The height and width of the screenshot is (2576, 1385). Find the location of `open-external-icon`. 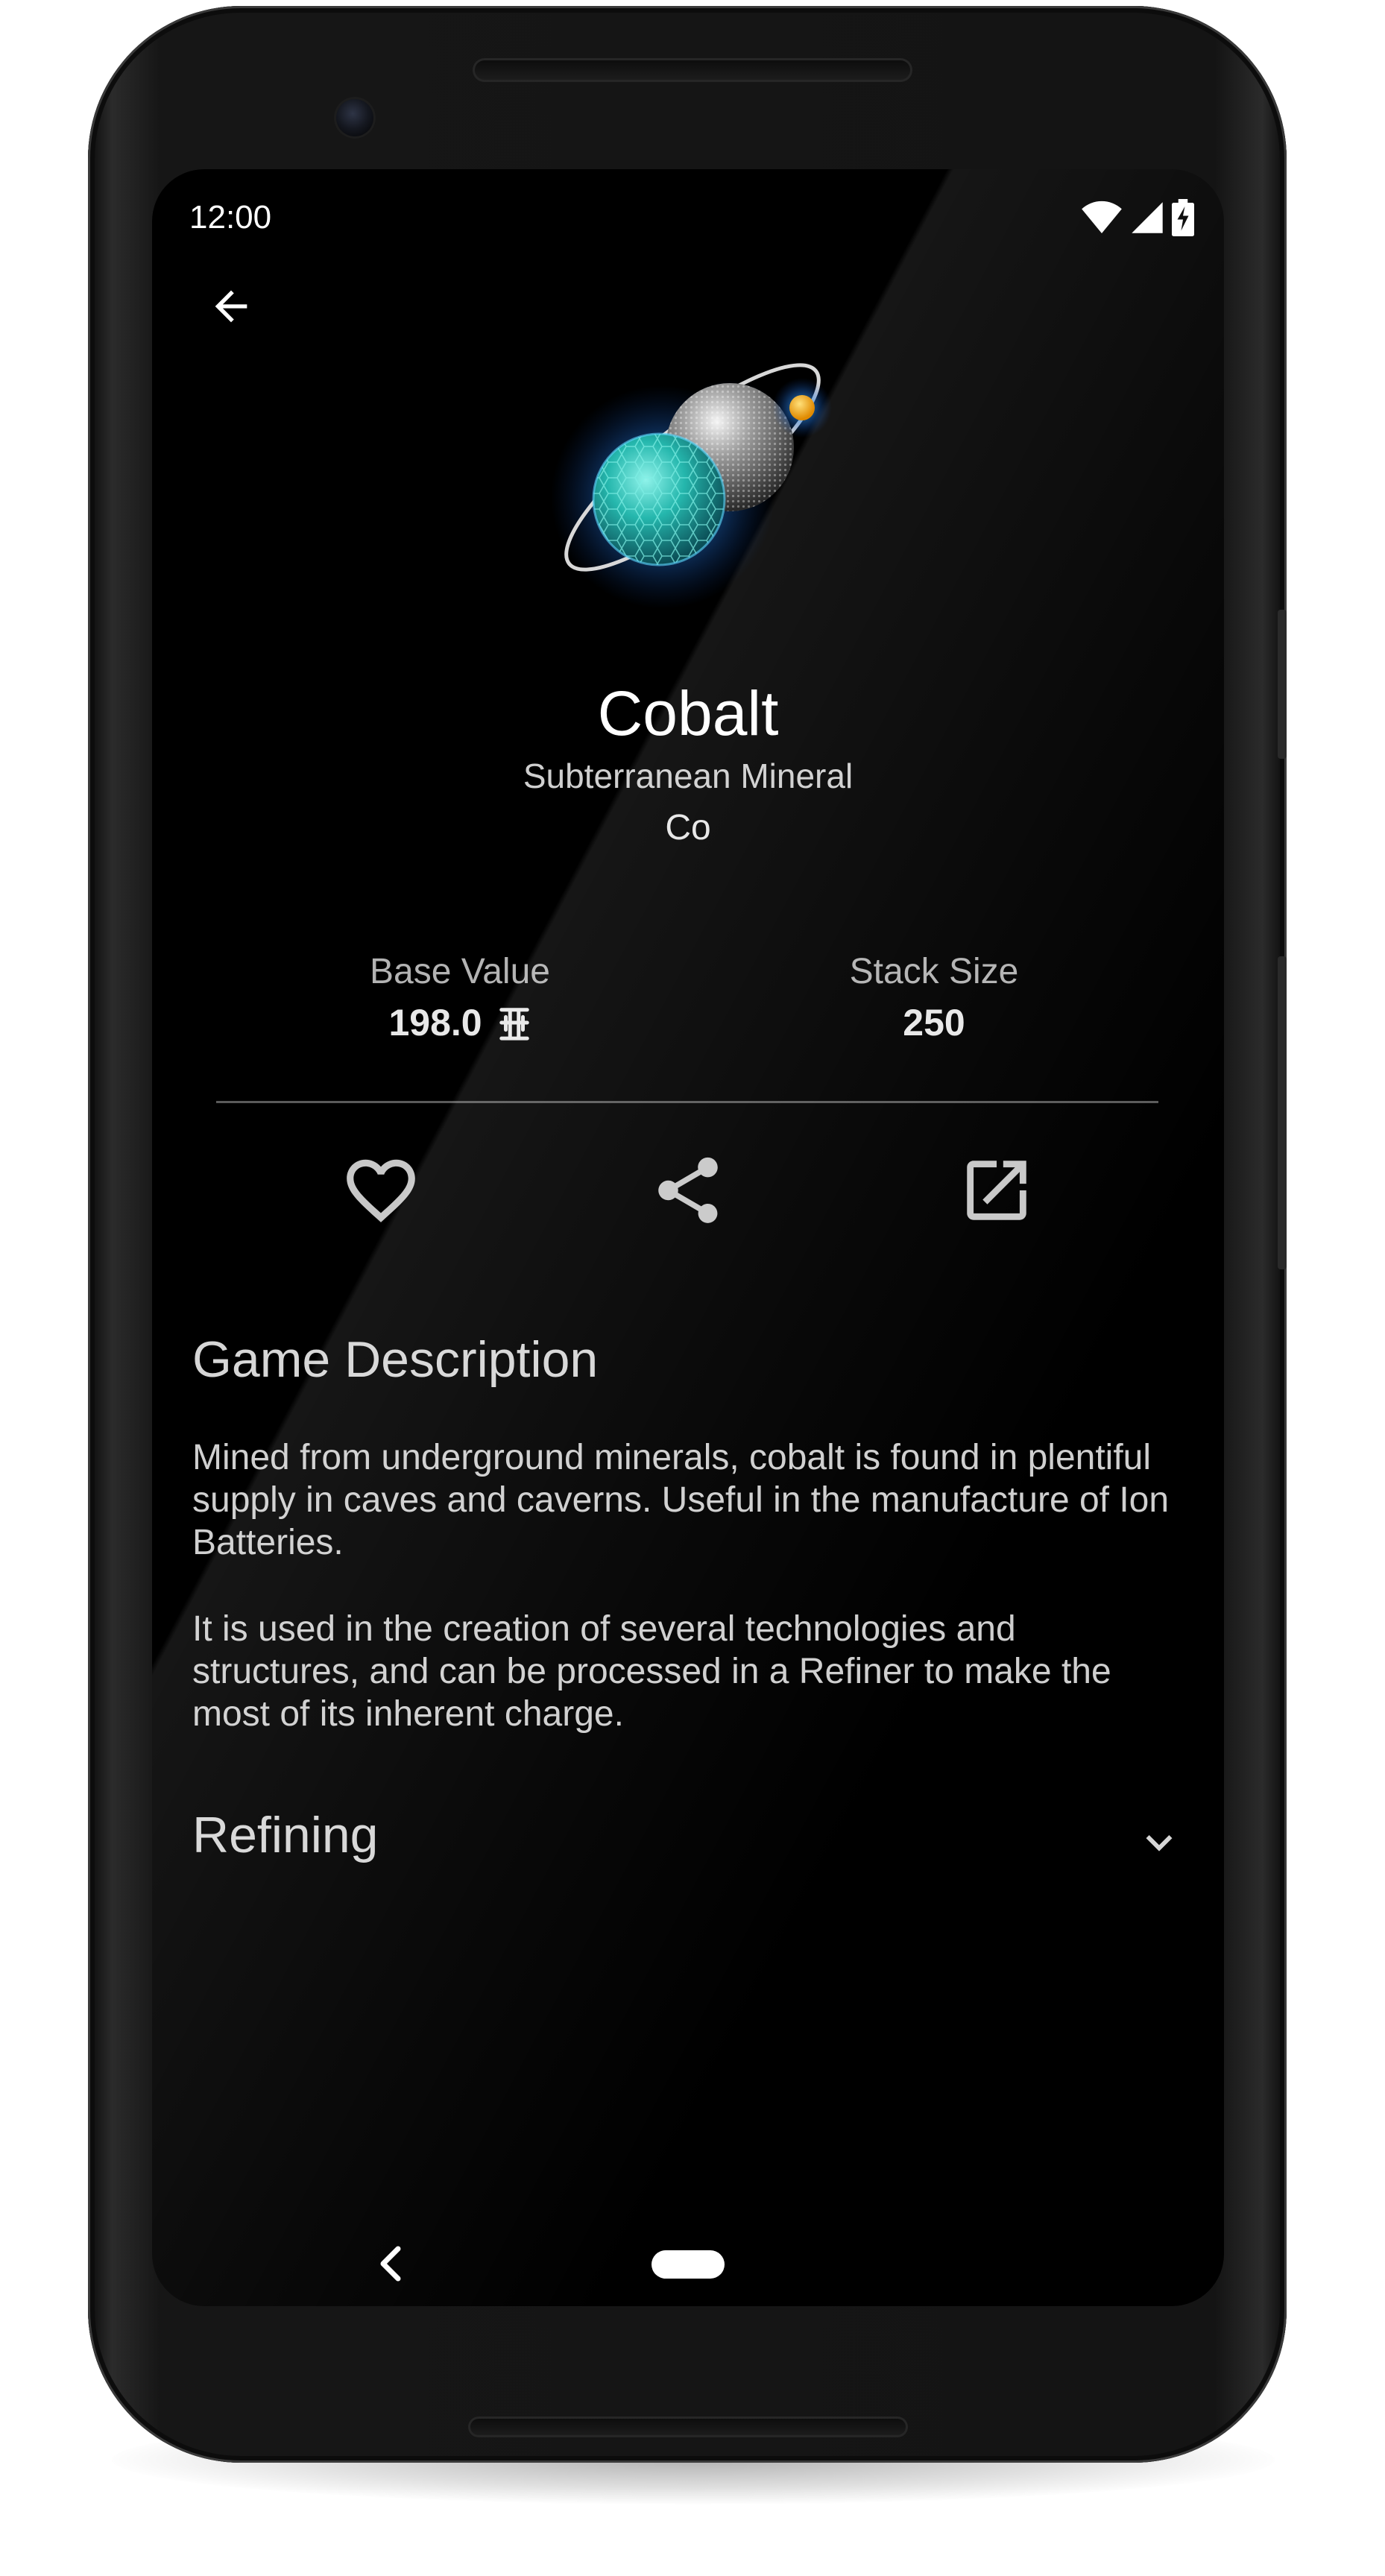

open-external-icon is located at coordinates (996, 1190).